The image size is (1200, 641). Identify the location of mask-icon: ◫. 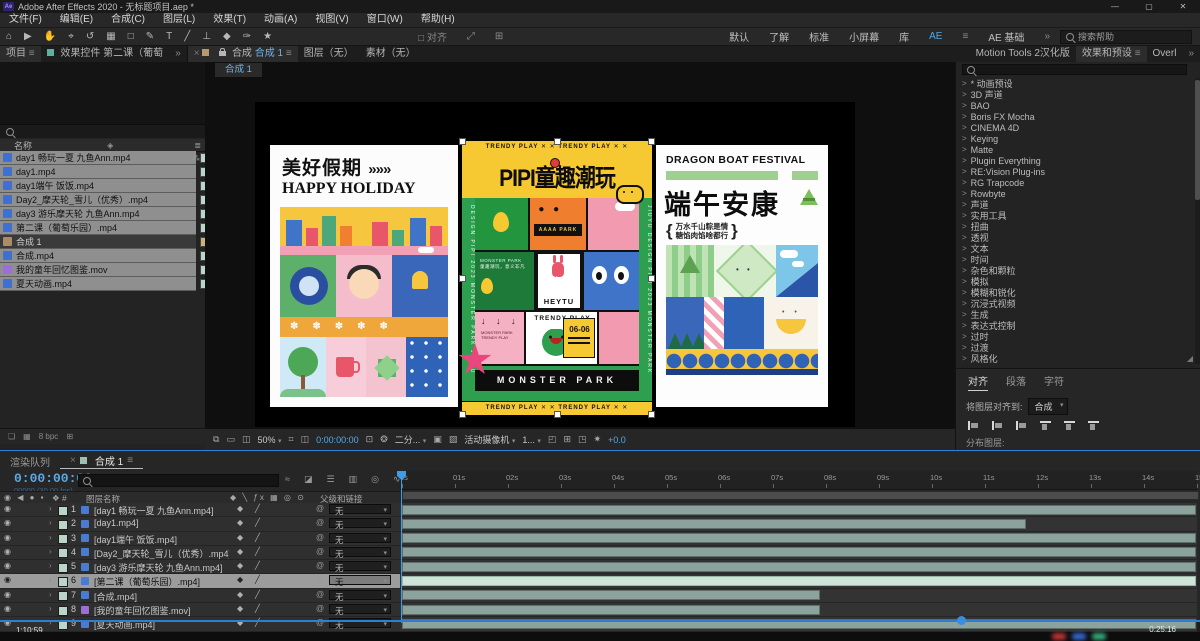
(305, 439).